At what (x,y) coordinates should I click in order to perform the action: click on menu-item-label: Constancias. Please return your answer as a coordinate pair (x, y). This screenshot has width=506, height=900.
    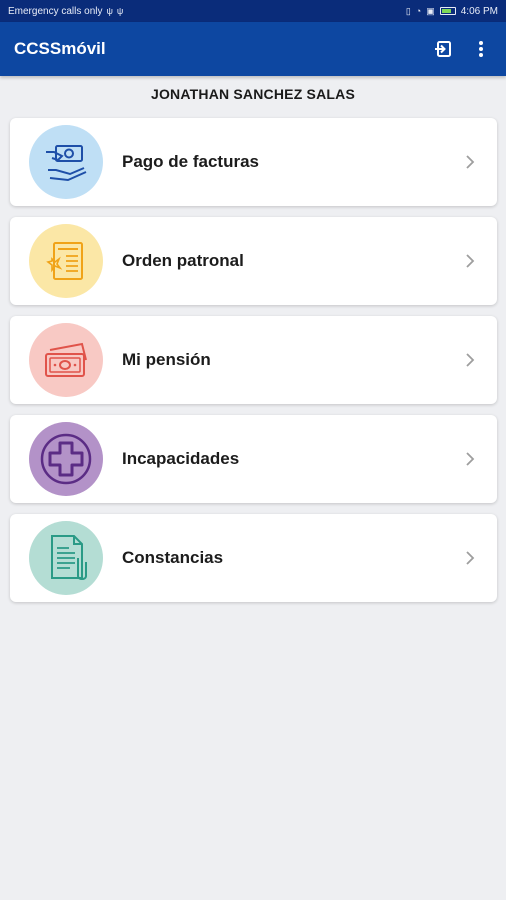
    Looking at the image, I should click on (173, 557).